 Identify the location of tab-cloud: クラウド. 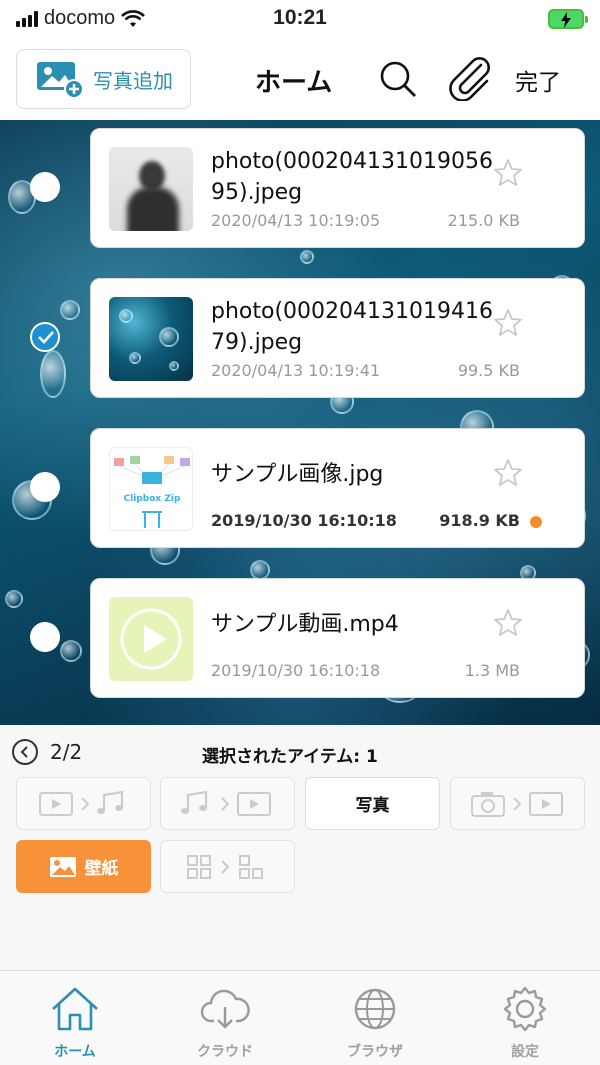
(225, 1023).